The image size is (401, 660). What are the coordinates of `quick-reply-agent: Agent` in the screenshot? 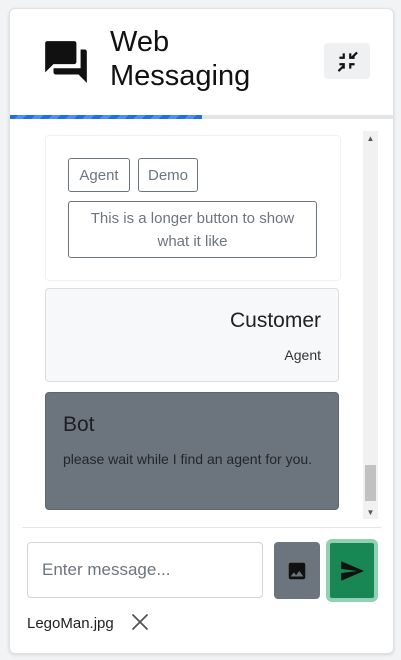 It's located at (99, 175).